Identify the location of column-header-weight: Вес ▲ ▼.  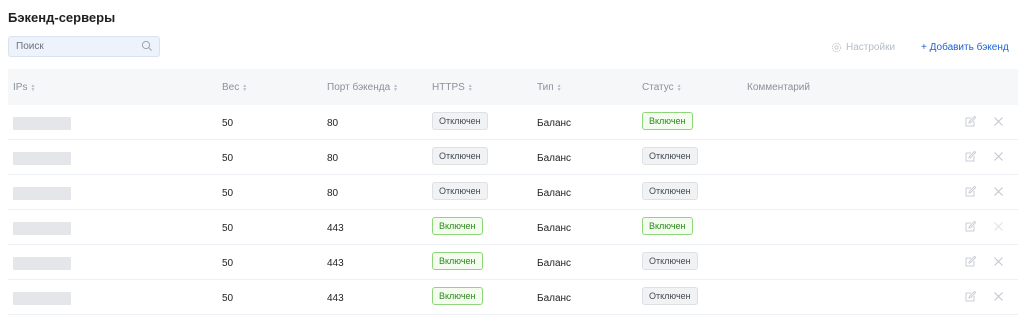
(234, 87).